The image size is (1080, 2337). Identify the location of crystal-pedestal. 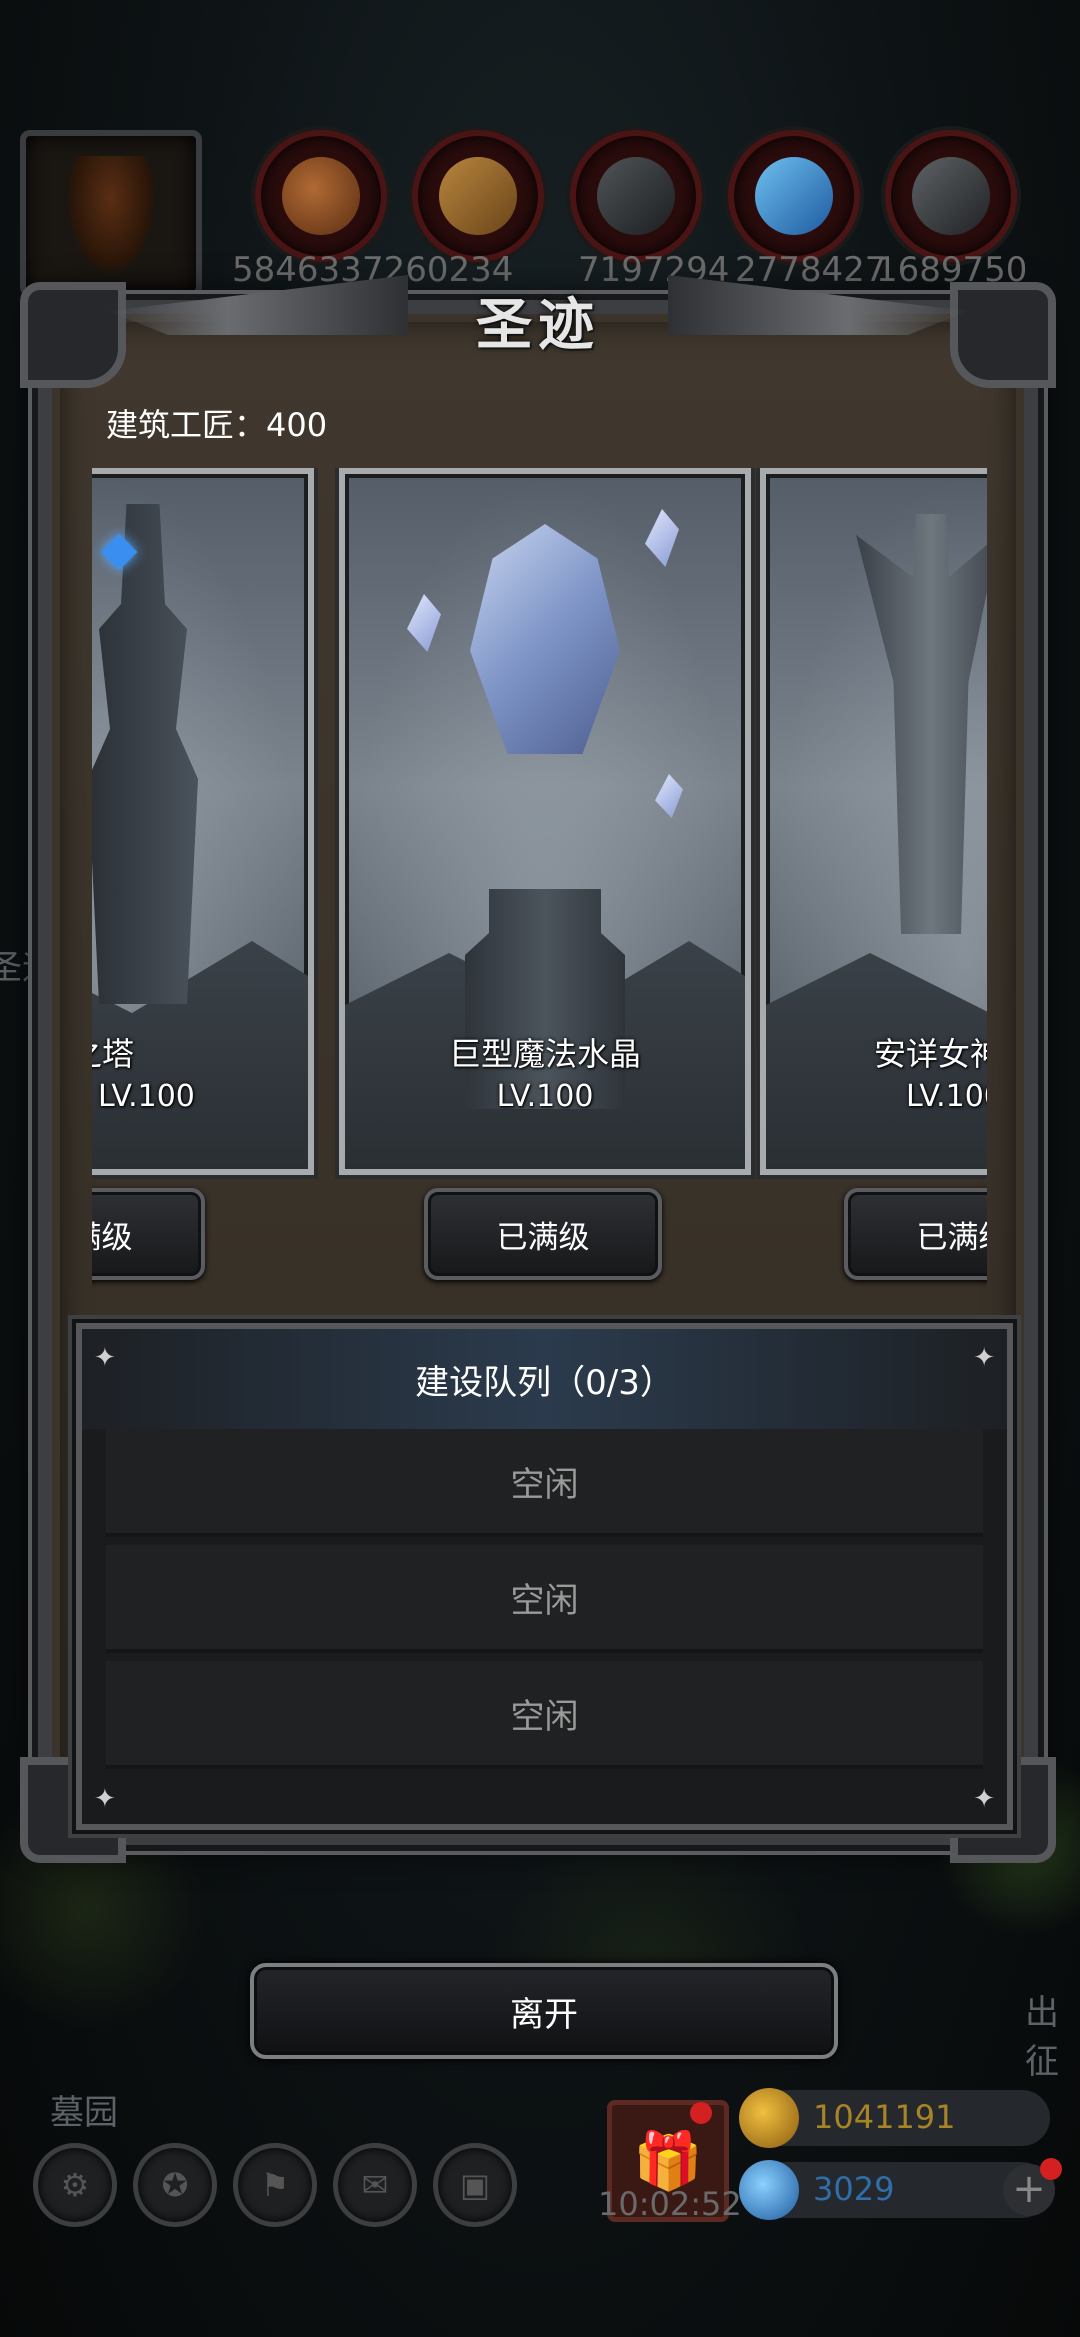
(545, 999).